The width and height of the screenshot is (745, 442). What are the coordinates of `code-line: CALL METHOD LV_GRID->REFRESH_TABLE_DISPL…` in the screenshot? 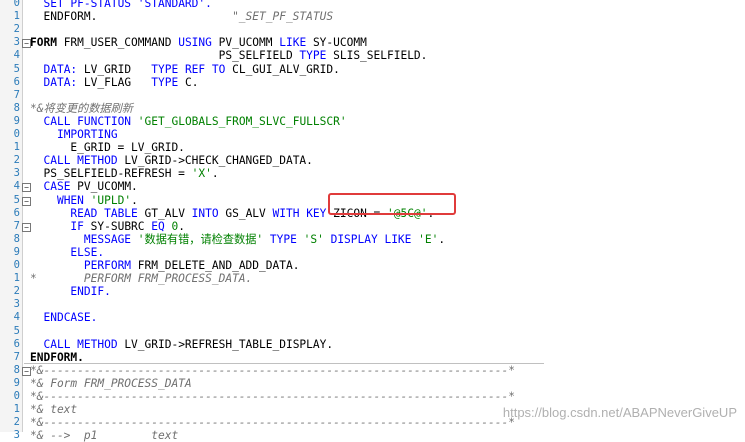 It's located at (387, 344).